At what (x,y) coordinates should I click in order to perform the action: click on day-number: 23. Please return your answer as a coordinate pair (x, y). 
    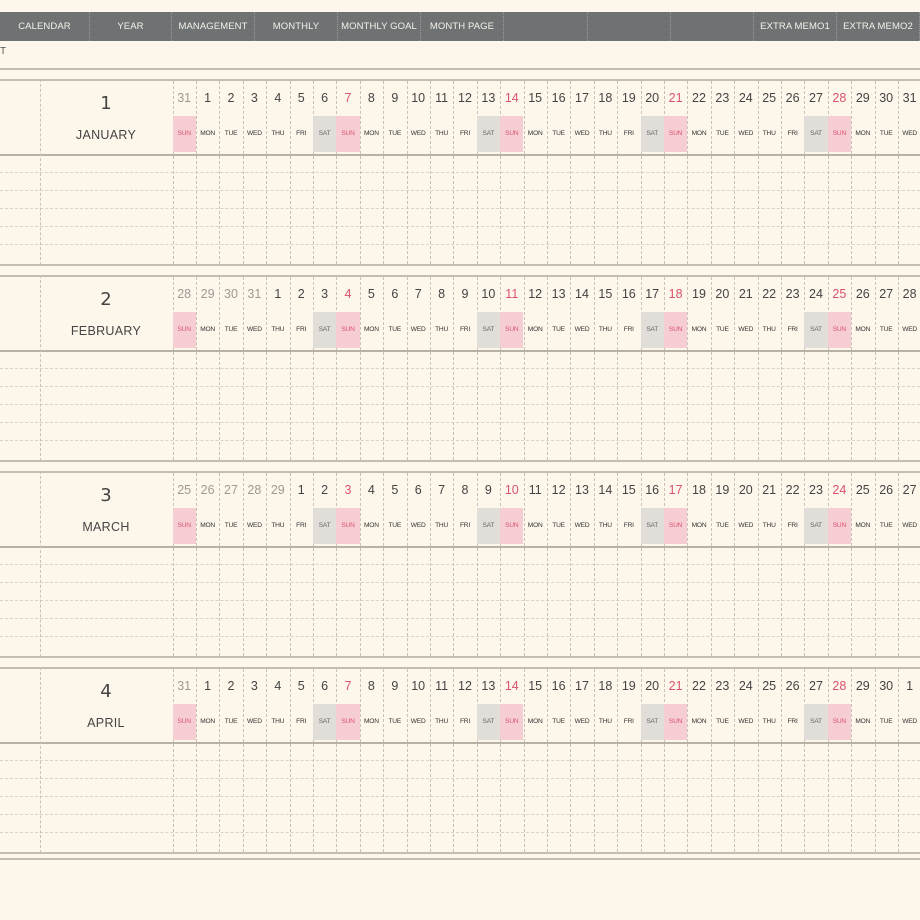
    Looking at the image, I should click on (722, 686).